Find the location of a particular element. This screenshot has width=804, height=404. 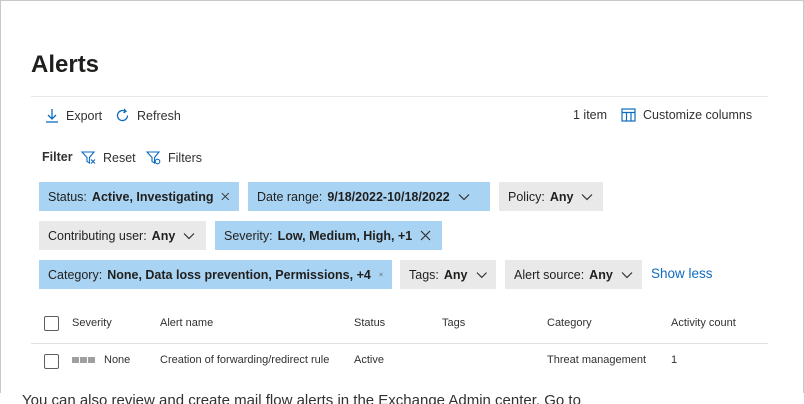

column-header-tags: Tags is located at coordinates (453, 323).